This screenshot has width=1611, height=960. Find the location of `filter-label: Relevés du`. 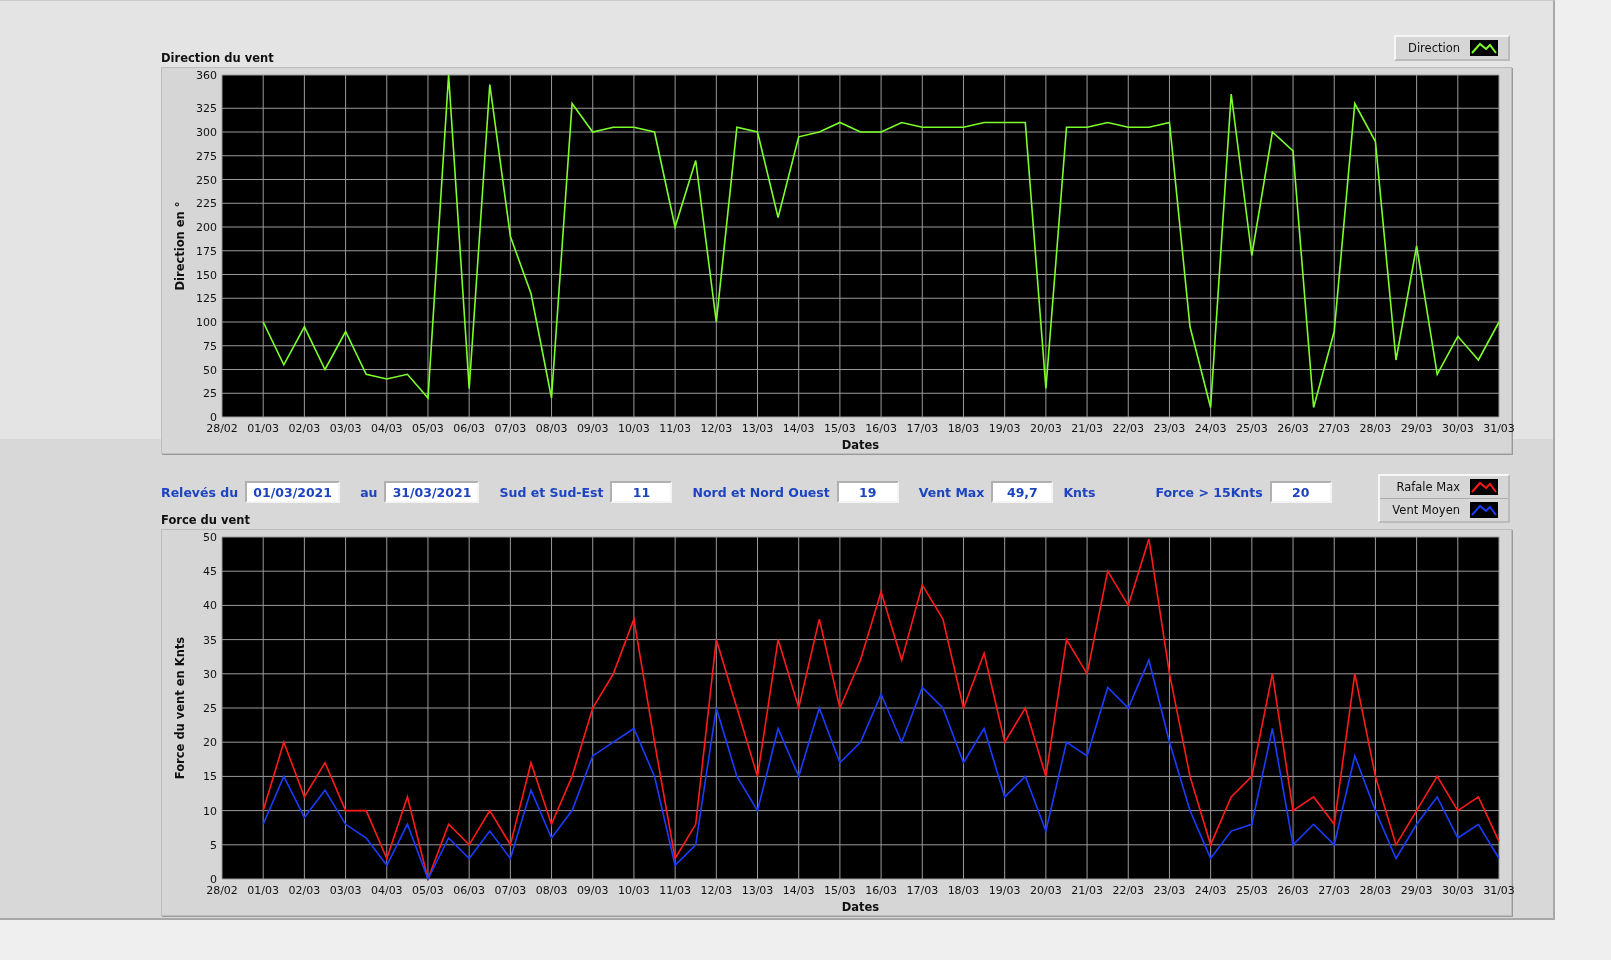

filter-label: Relevés du is located at coordinates (200, 492).